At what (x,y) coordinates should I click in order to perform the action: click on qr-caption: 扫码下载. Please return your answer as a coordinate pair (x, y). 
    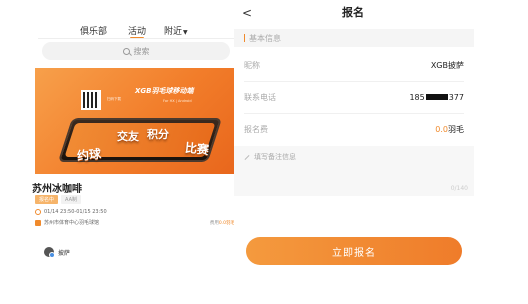
    Looking at the image, I should click on (114, 99).